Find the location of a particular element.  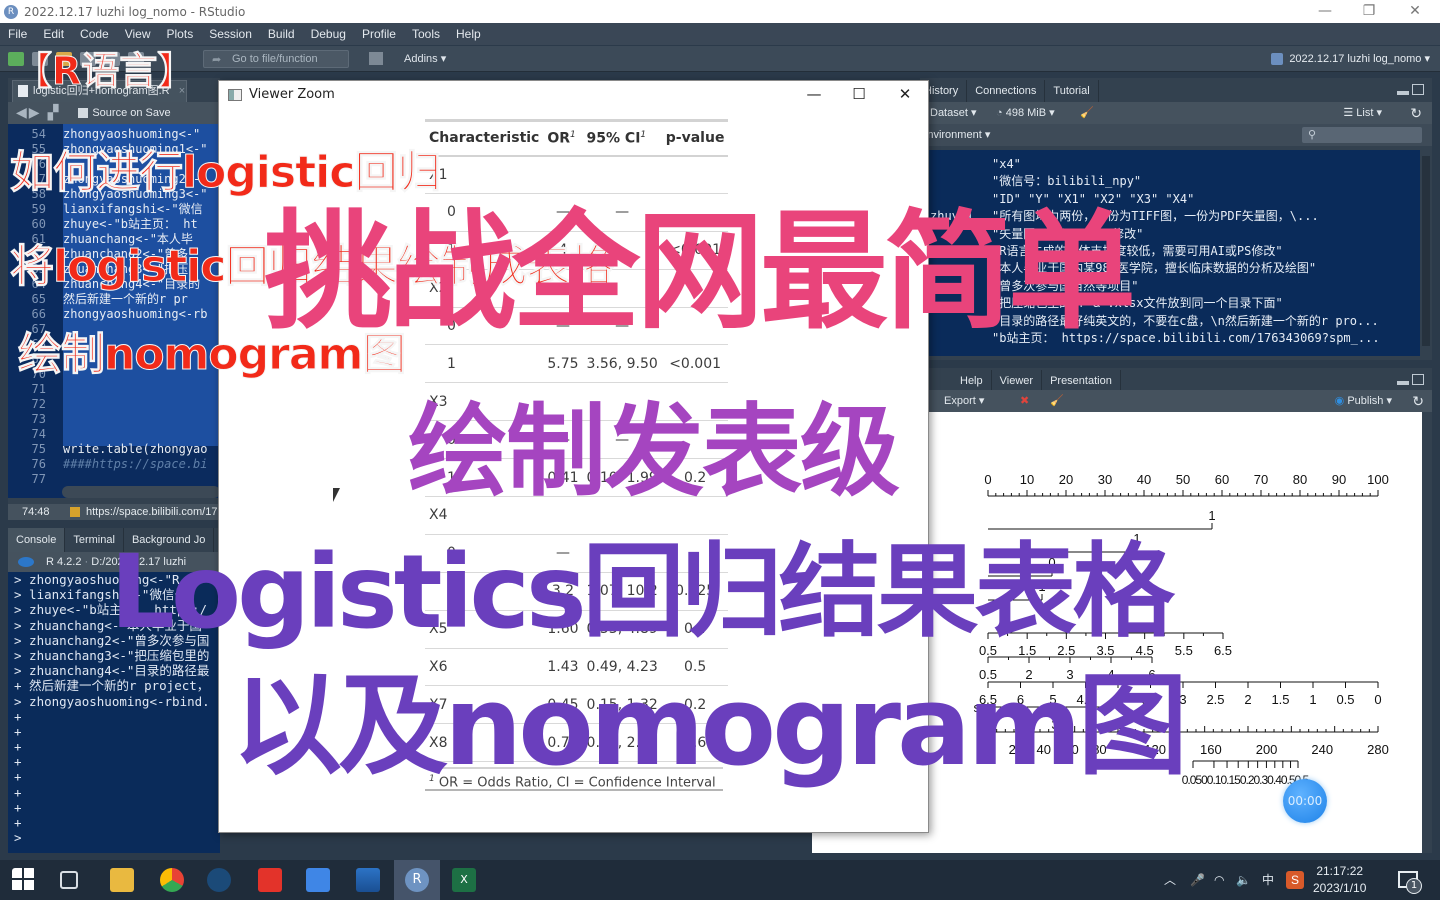

menu-code: Code is located at coordinates (94, 34).